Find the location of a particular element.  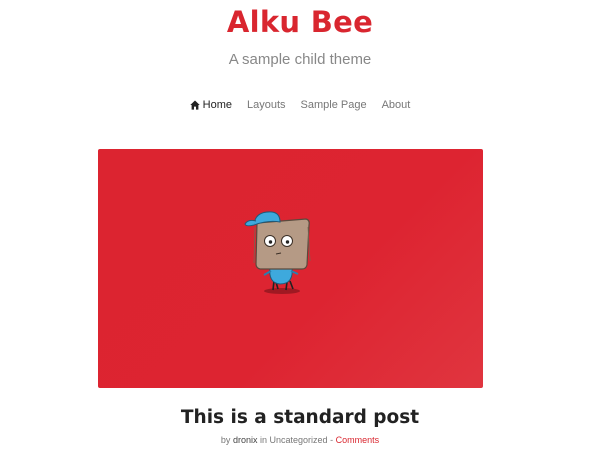

nav-item-home: Home is located at coordinates (210, 105).